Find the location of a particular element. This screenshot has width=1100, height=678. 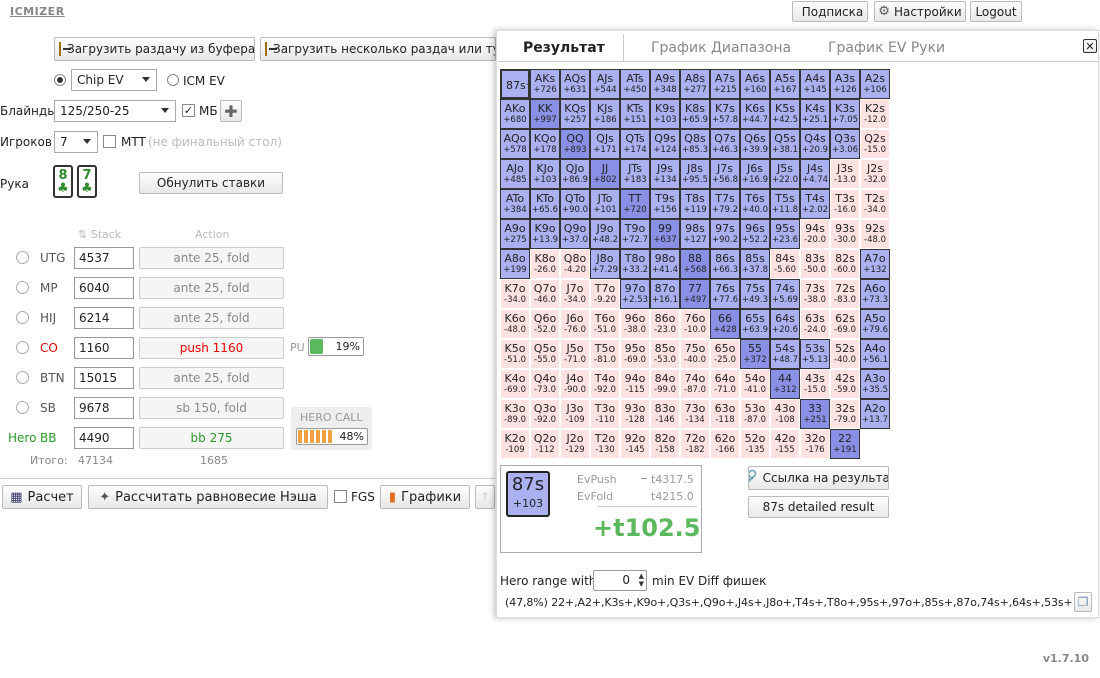

grid-cell: 74o -87.0 is located at coordinates (695, 384).